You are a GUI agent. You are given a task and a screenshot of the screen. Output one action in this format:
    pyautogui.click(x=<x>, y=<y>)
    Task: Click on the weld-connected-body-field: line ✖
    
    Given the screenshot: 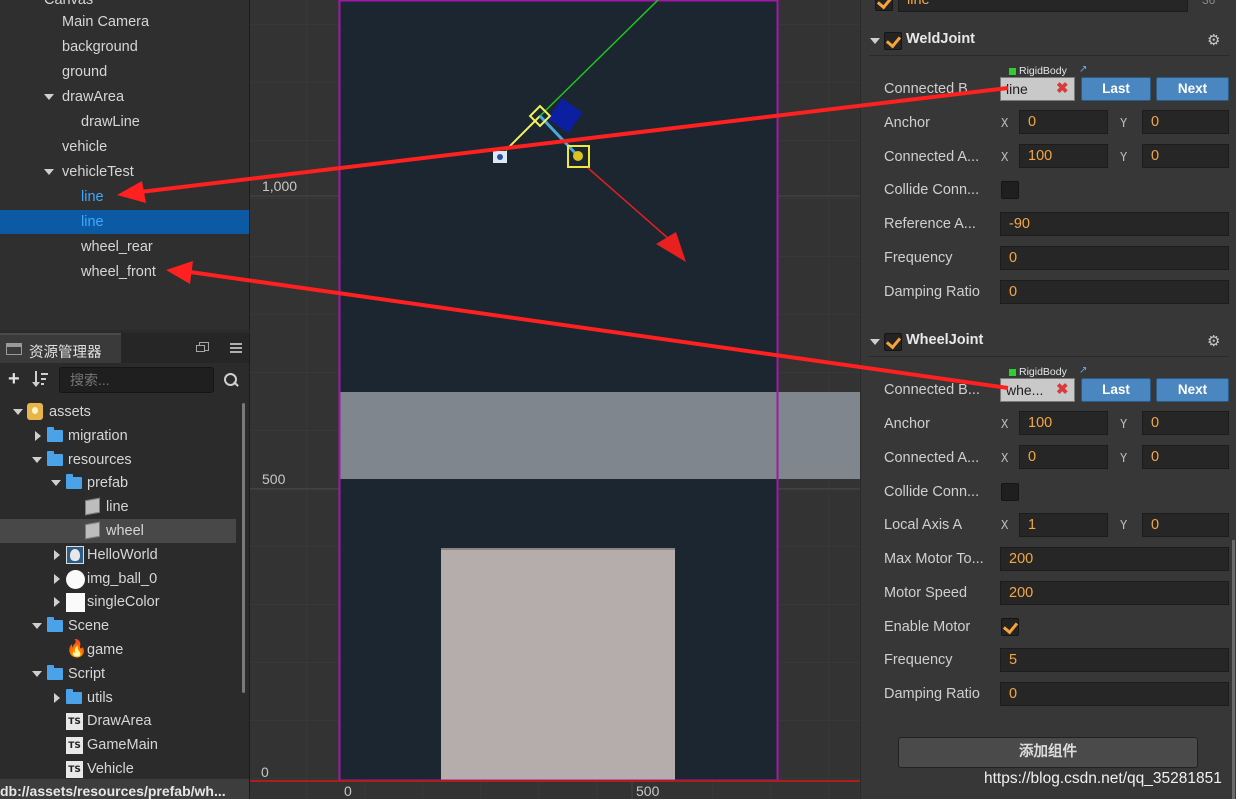 What is the action you would take?
    pyautogui.click(x=1037, y=89)
    